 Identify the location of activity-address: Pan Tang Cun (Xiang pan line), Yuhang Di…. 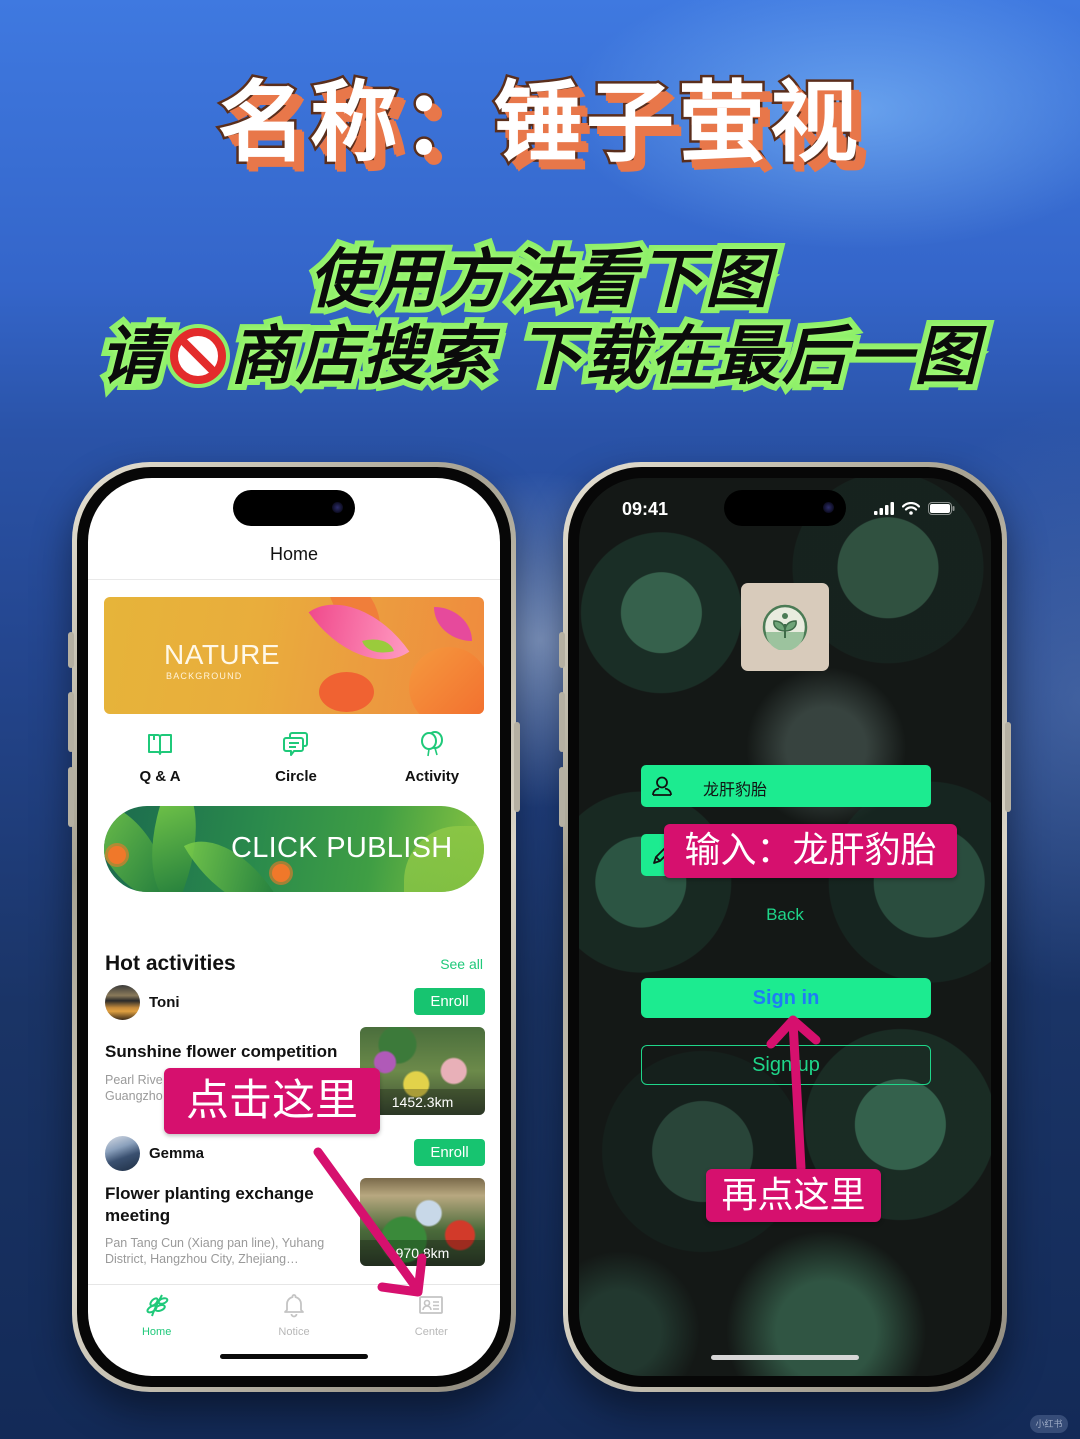
(215, 1251).